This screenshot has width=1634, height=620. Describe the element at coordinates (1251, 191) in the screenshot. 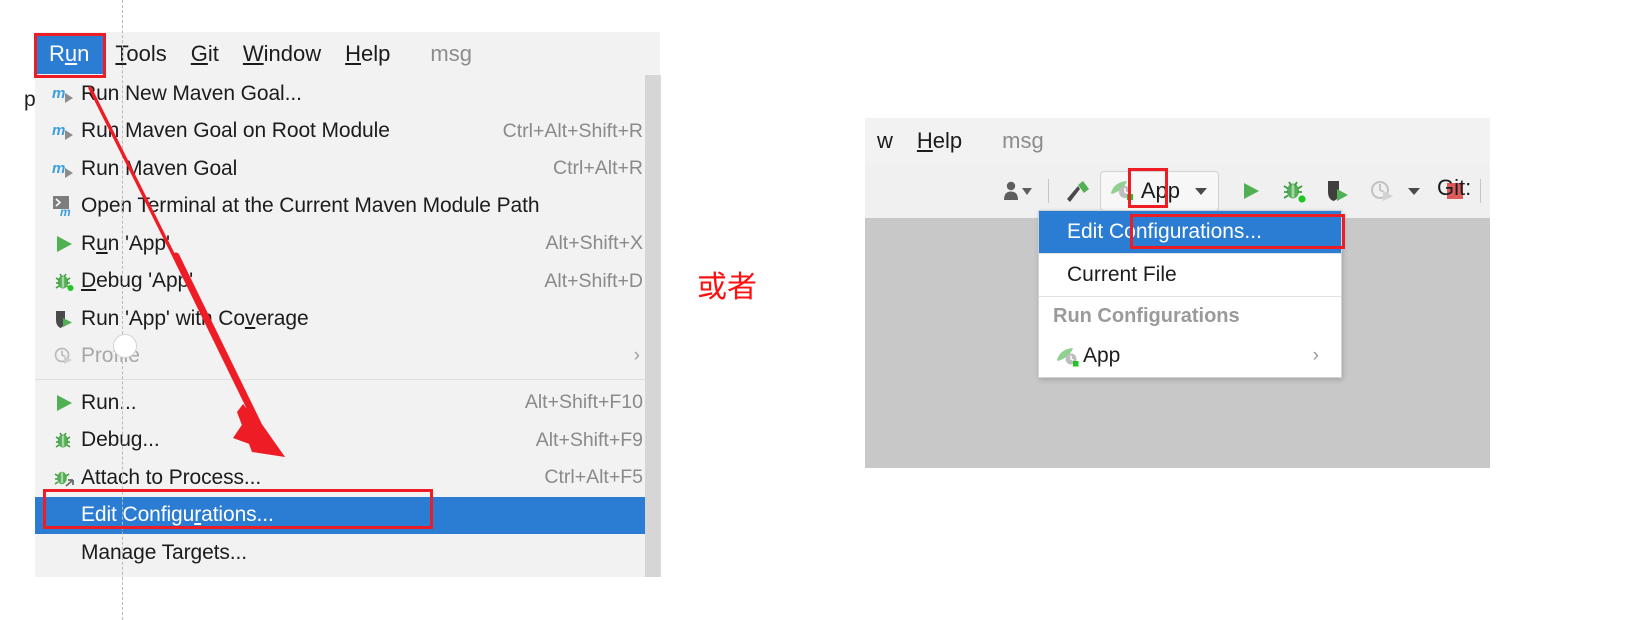

I see `run-play-button` at that location.